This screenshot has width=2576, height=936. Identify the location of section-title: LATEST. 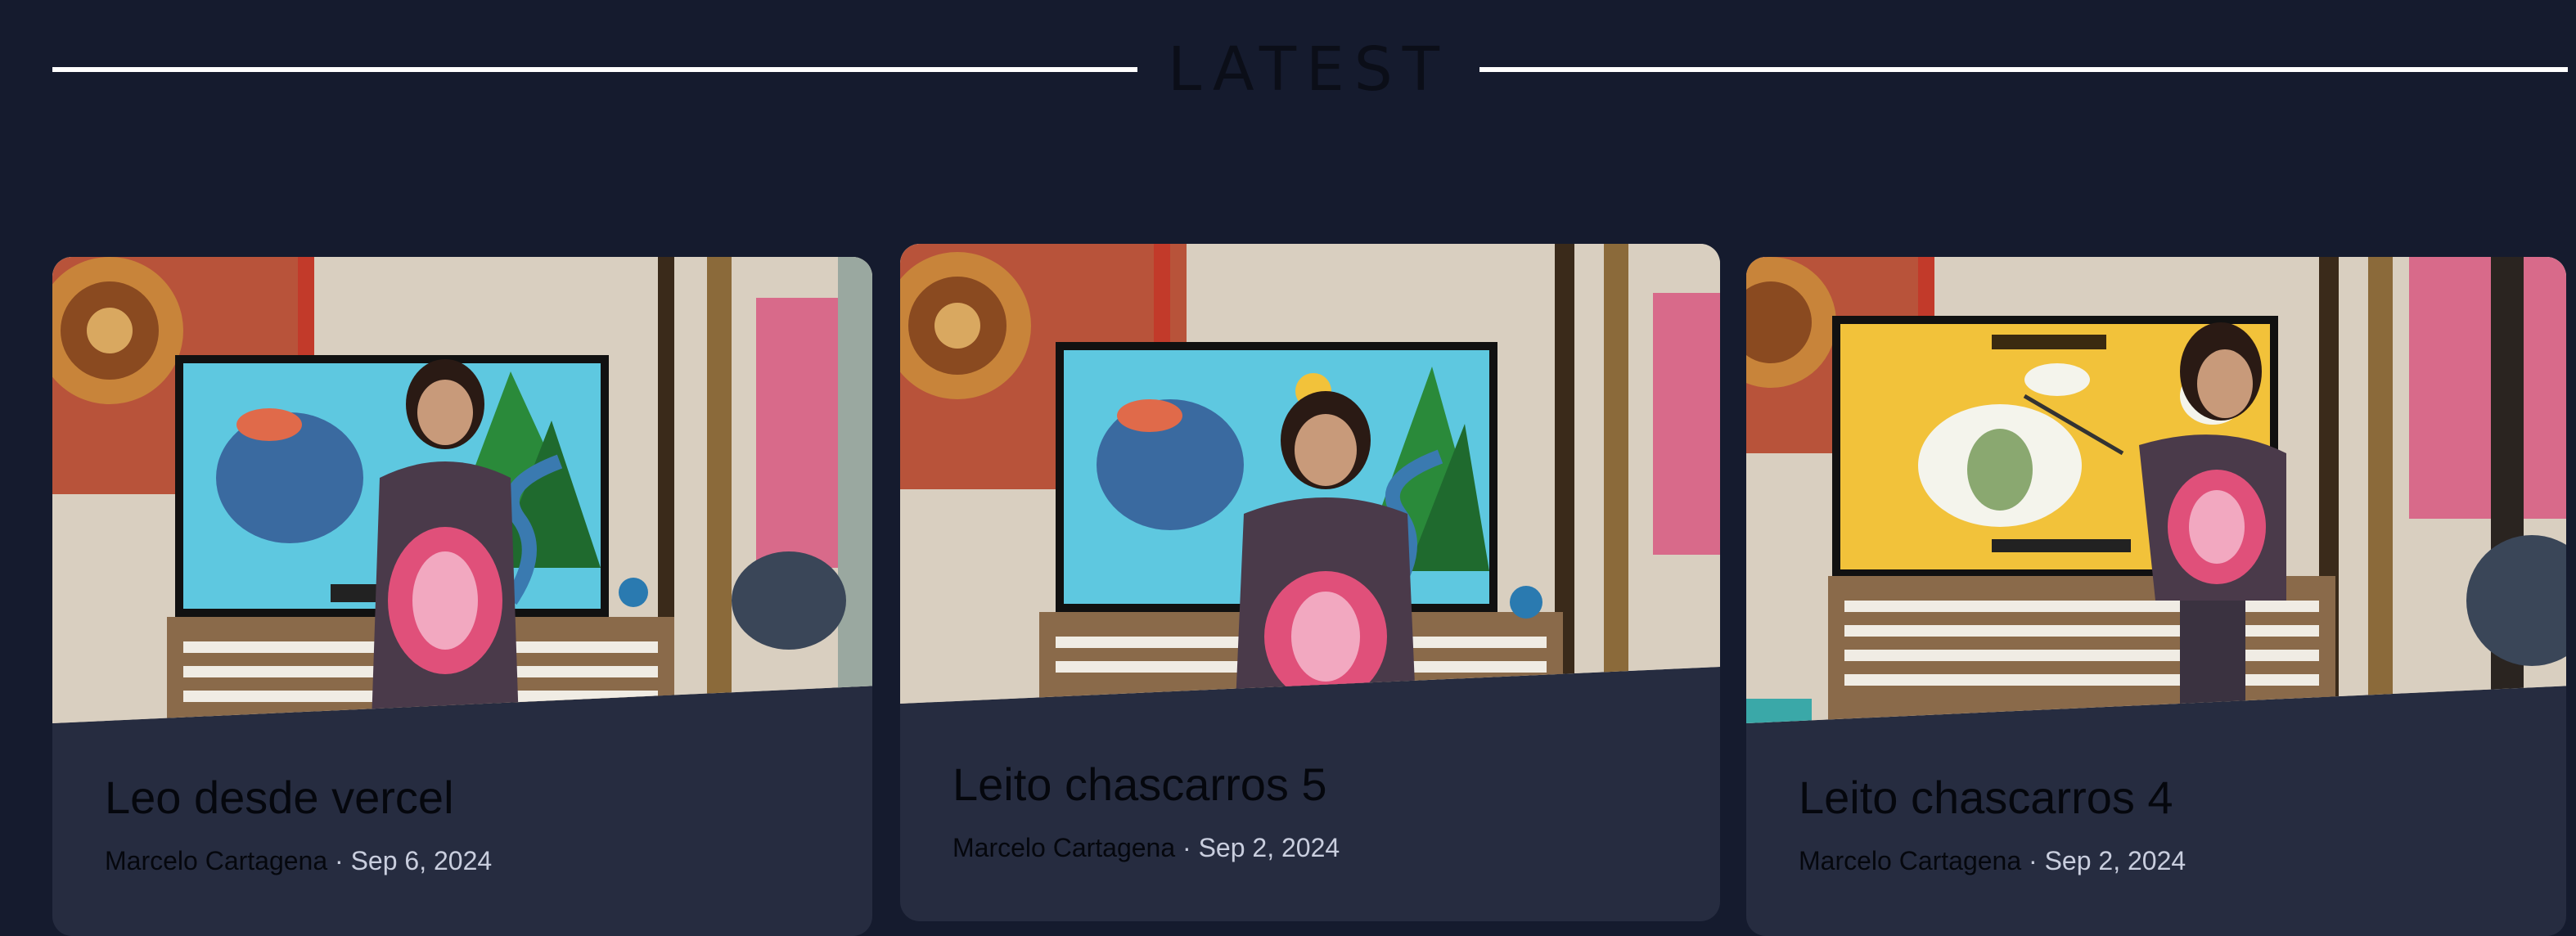
(1308, 70).